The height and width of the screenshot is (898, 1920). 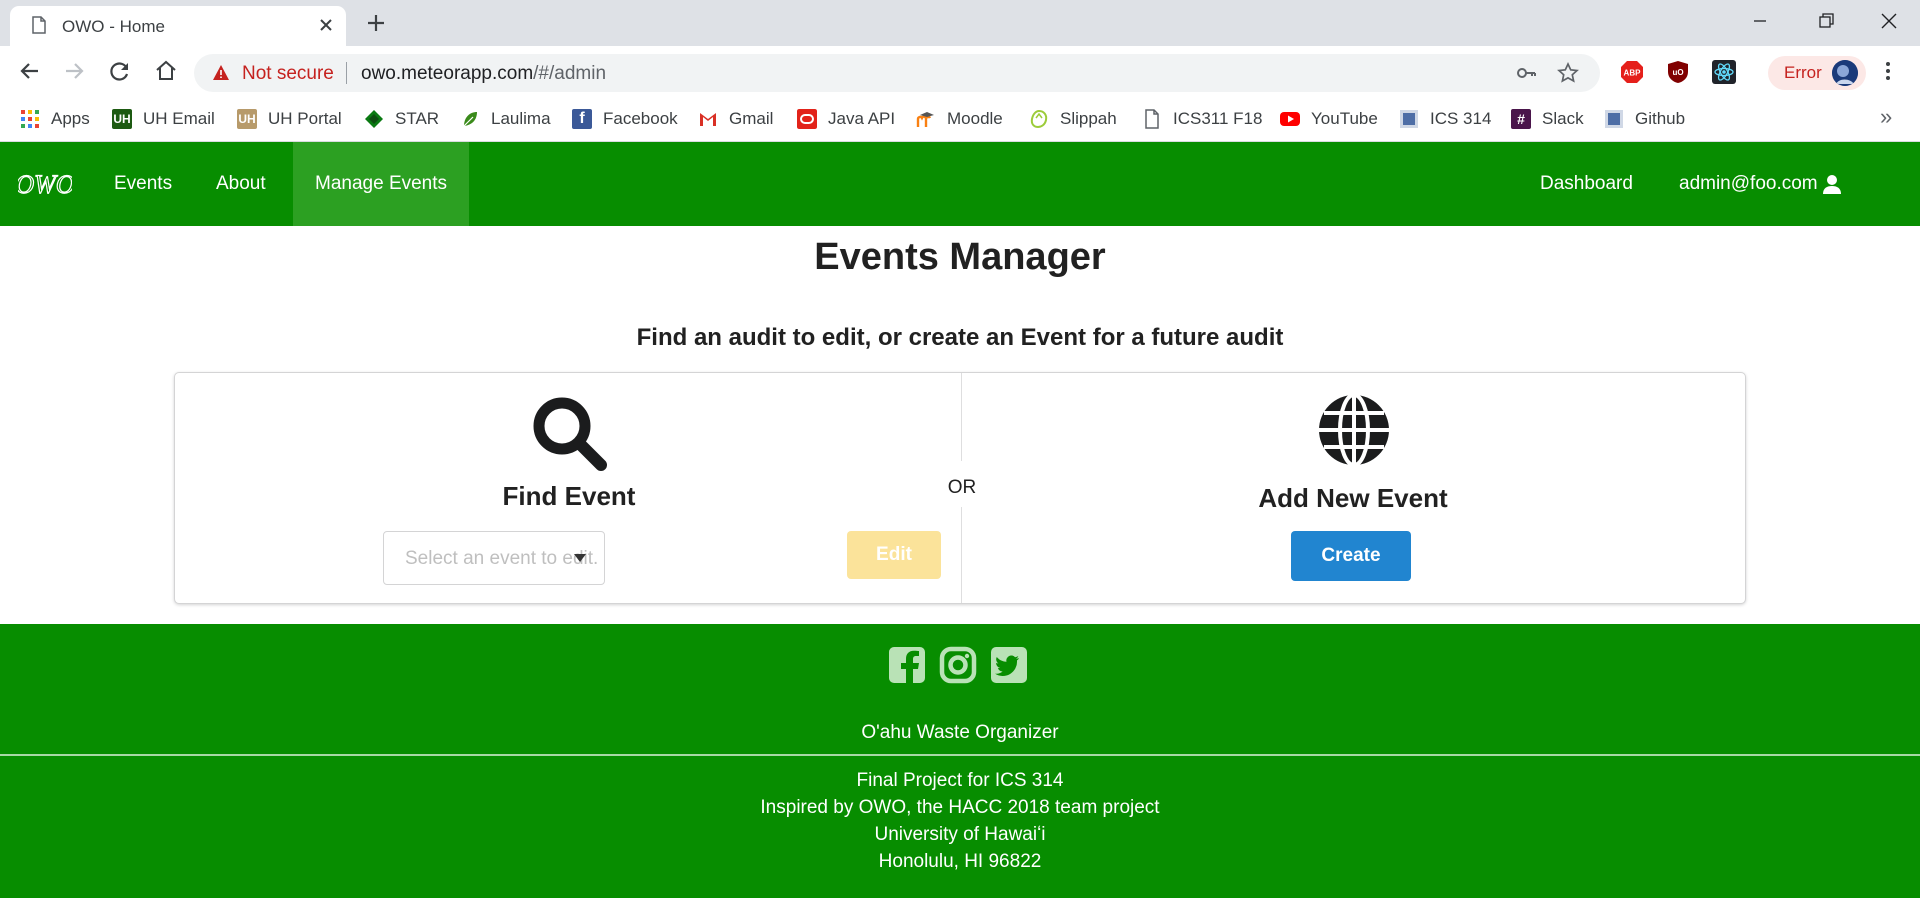 What do you see at coordinates (960, 23) in the screenshot?
I see `browser-tab-strip: OWO - Home` at bounding box center [960, 23].